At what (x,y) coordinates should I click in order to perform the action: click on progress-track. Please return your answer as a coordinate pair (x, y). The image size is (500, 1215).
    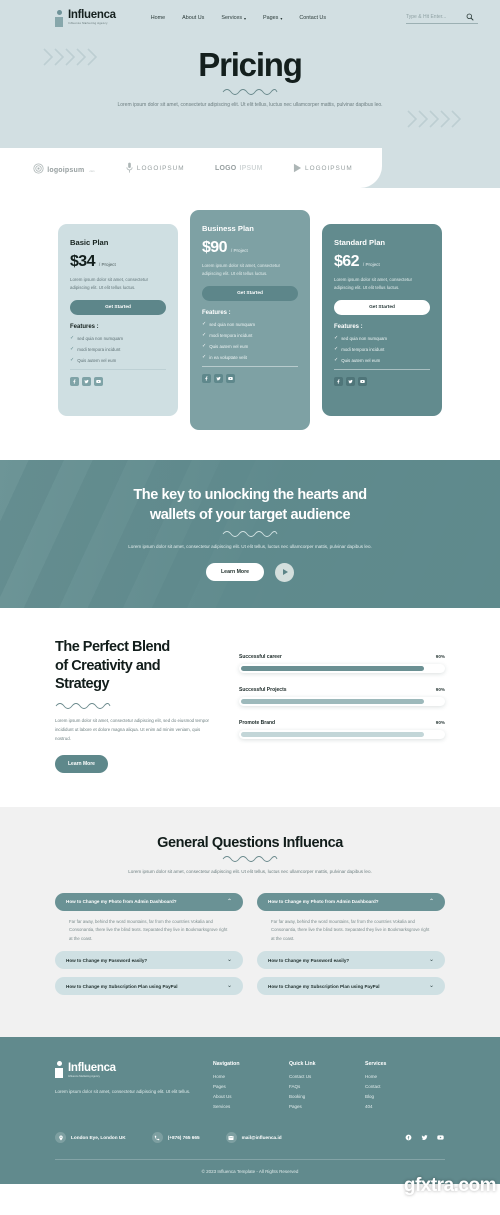
    Looking at the image, I should click on (342, 734).